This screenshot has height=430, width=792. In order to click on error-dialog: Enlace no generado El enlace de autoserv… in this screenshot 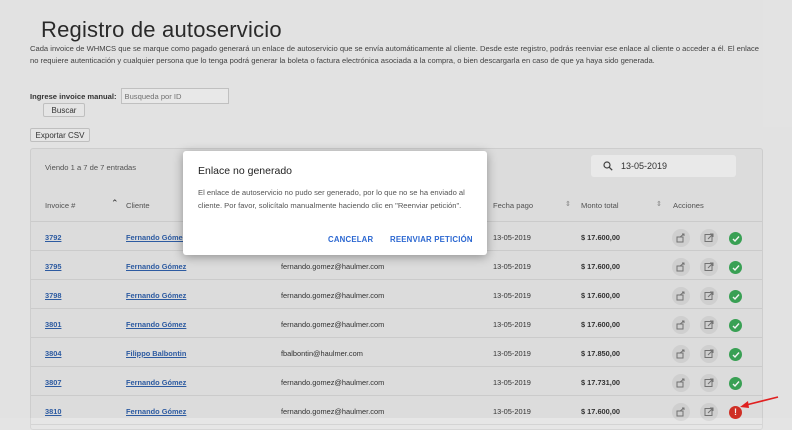, I will do `click(335, 203)`.